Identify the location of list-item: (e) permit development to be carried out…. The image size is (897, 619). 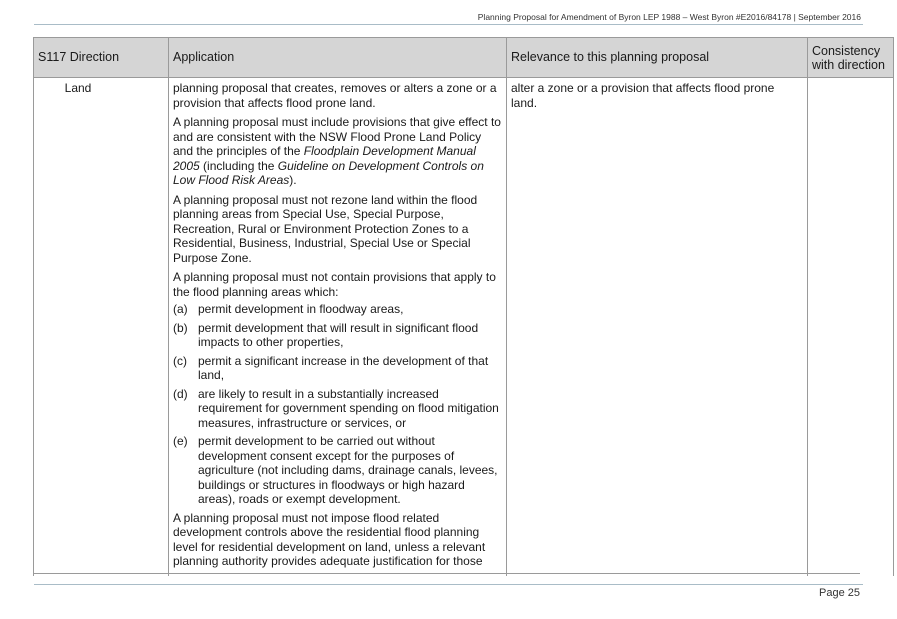
(337, 470).